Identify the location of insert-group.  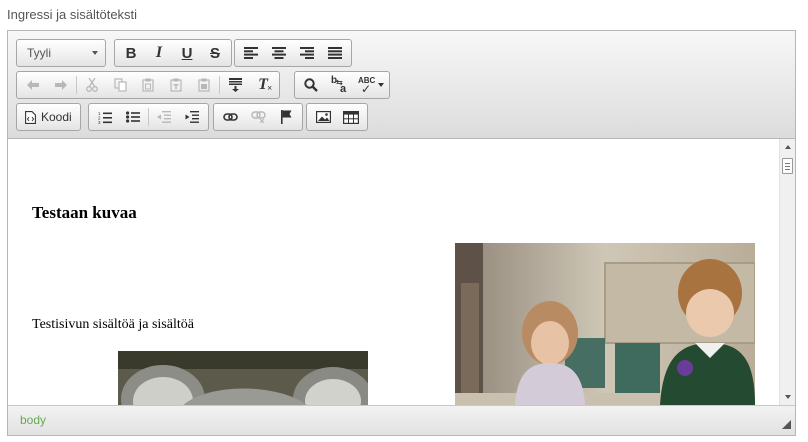
(337, 117).